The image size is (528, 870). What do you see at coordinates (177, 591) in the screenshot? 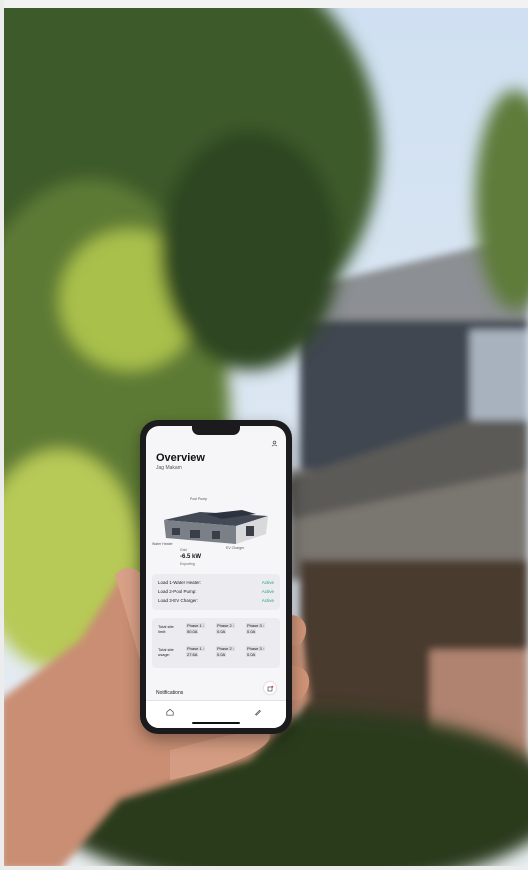
I see `load-label: Load 2-Pool Pump:` at bounding box center [177, 591].